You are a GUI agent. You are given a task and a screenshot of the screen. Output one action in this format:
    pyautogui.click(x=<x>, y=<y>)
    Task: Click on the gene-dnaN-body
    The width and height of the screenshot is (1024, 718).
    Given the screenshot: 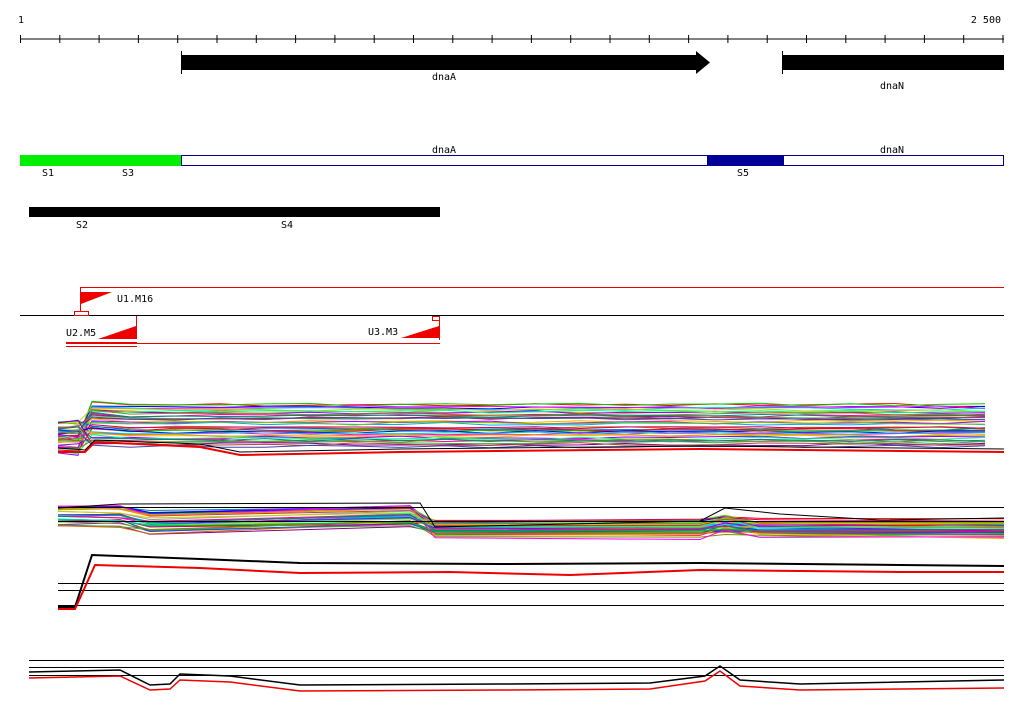 What is the action you would take?
    pyautogui.click(x=893, y=62)
    